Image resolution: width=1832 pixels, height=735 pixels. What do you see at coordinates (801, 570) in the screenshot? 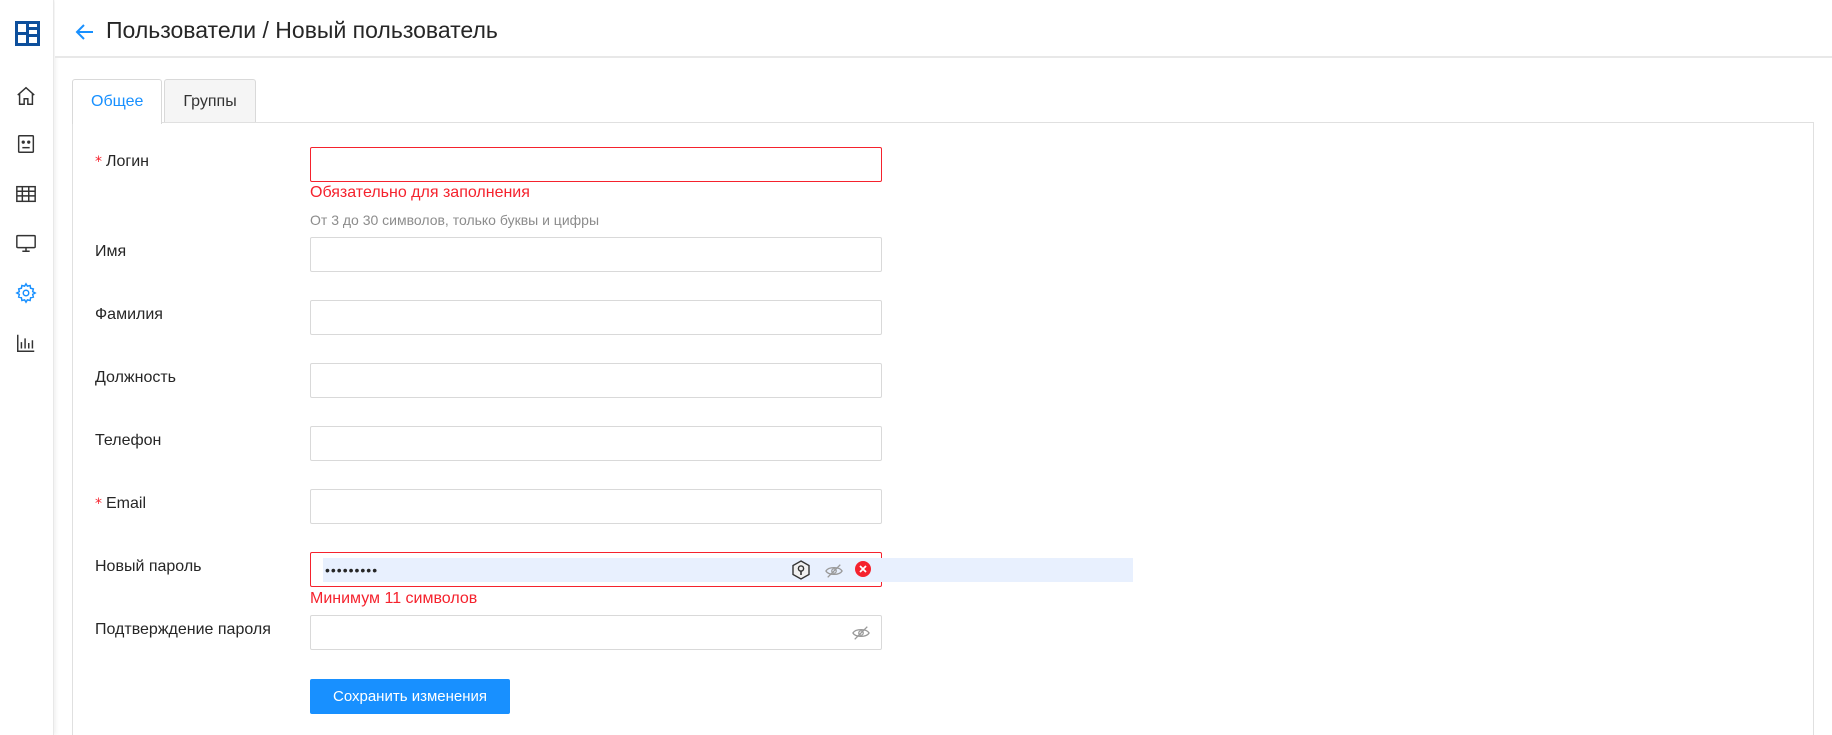
I see `password-manager-key-icon` at bounding box center [801, 570].